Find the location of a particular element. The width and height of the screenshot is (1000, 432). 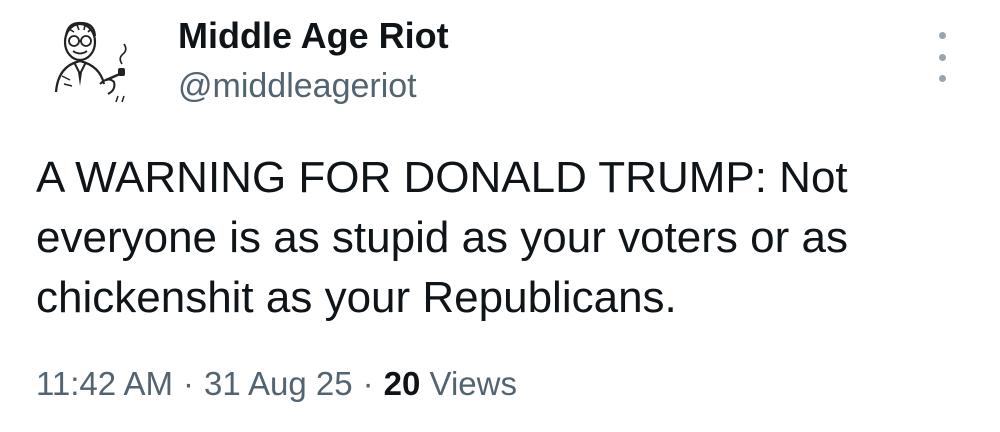

author-display-name: Middle Age Riot is located at coordinates (313, 36).